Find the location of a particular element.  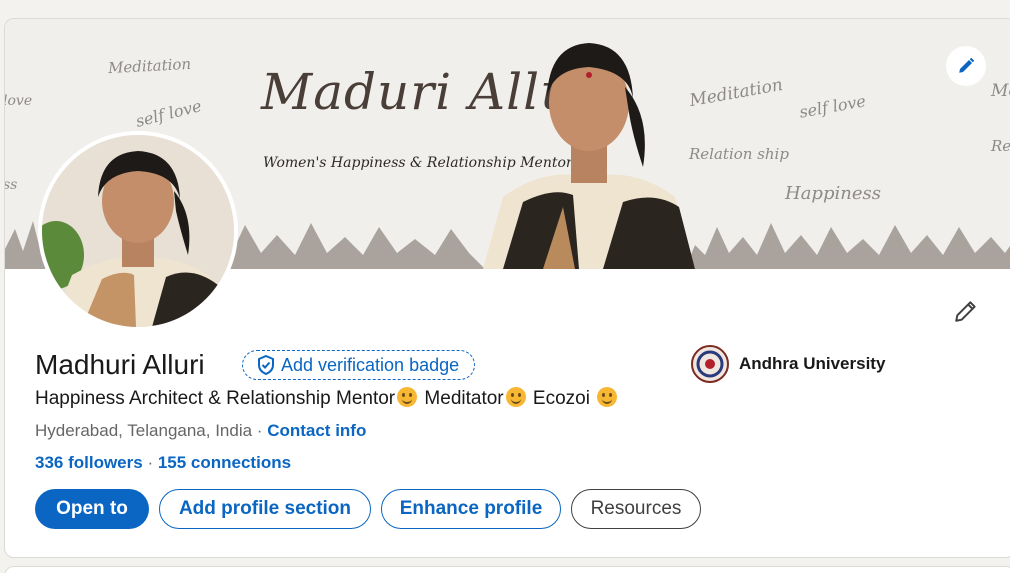

education-item: Andhra University is located at coordinates (788, 364).